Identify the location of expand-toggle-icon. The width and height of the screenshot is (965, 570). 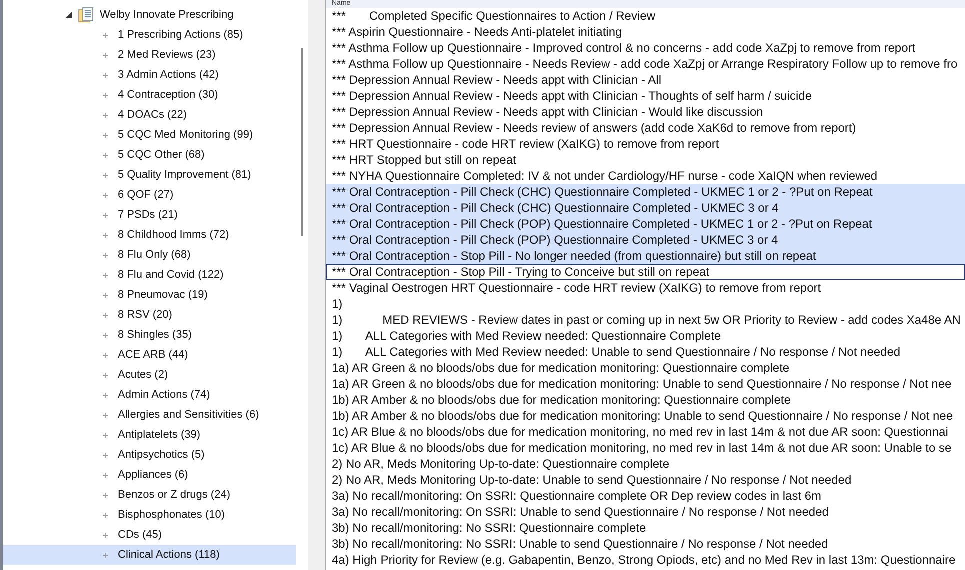
(69, 15).